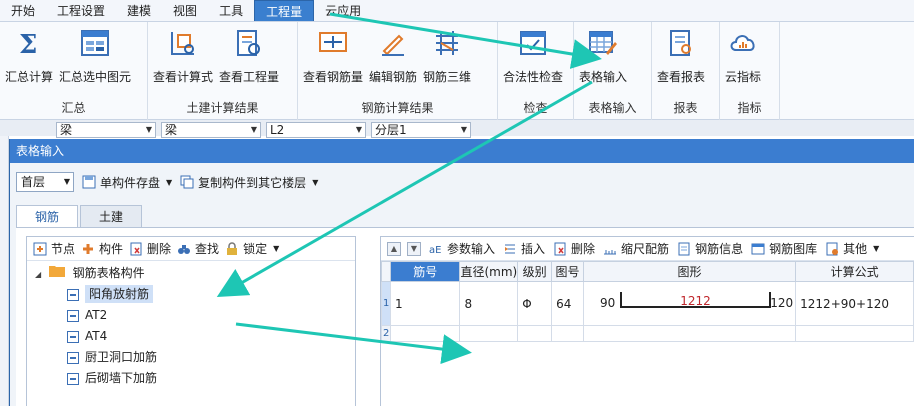 The image size is (914, 406). I want to click on property-strip: 梁 ▼ 梁 ▼ L2 ▼ 分层1 ▼, so click(457, 129).